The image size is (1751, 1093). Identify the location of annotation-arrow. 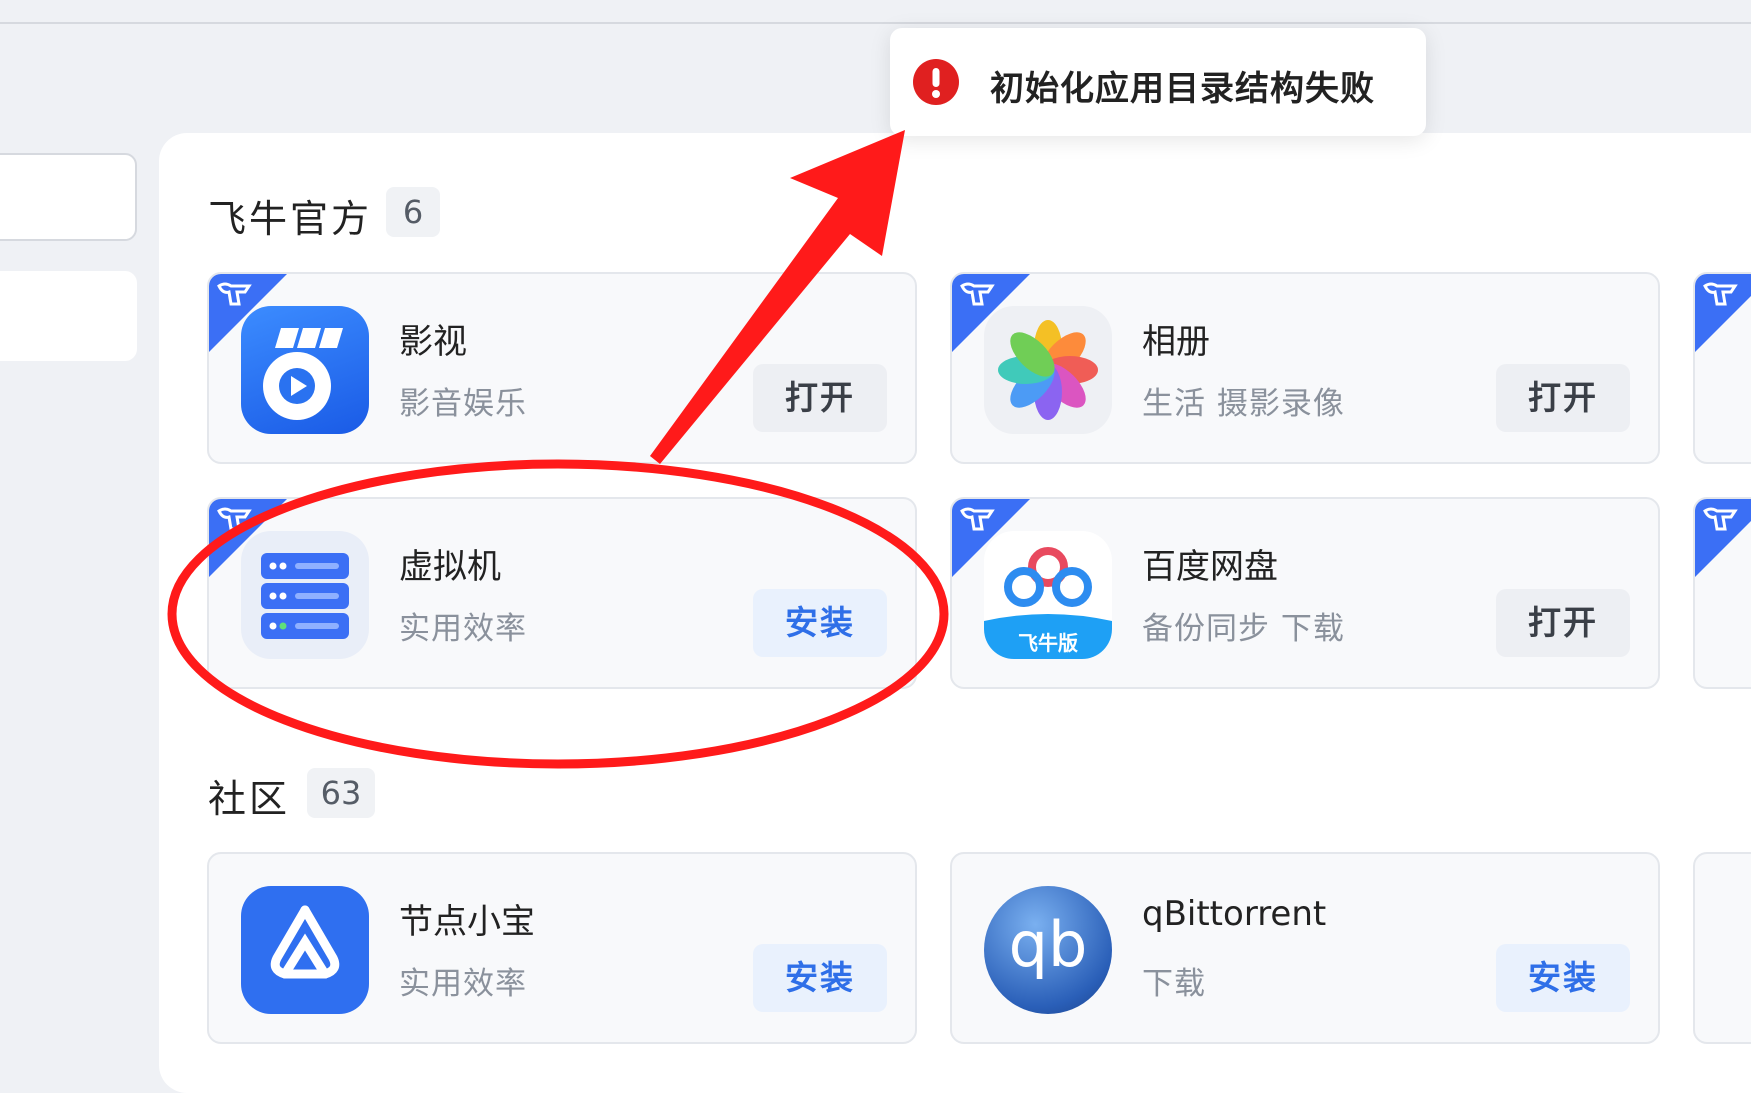
(777, 297).